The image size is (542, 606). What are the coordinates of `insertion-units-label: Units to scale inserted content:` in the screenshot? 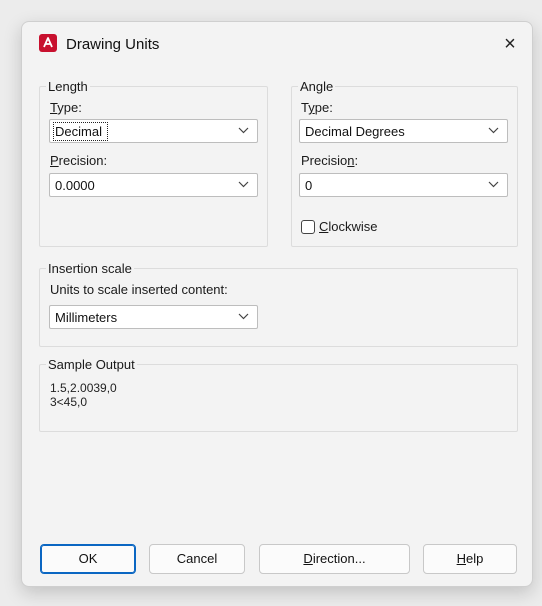 It's located at (139, 289).